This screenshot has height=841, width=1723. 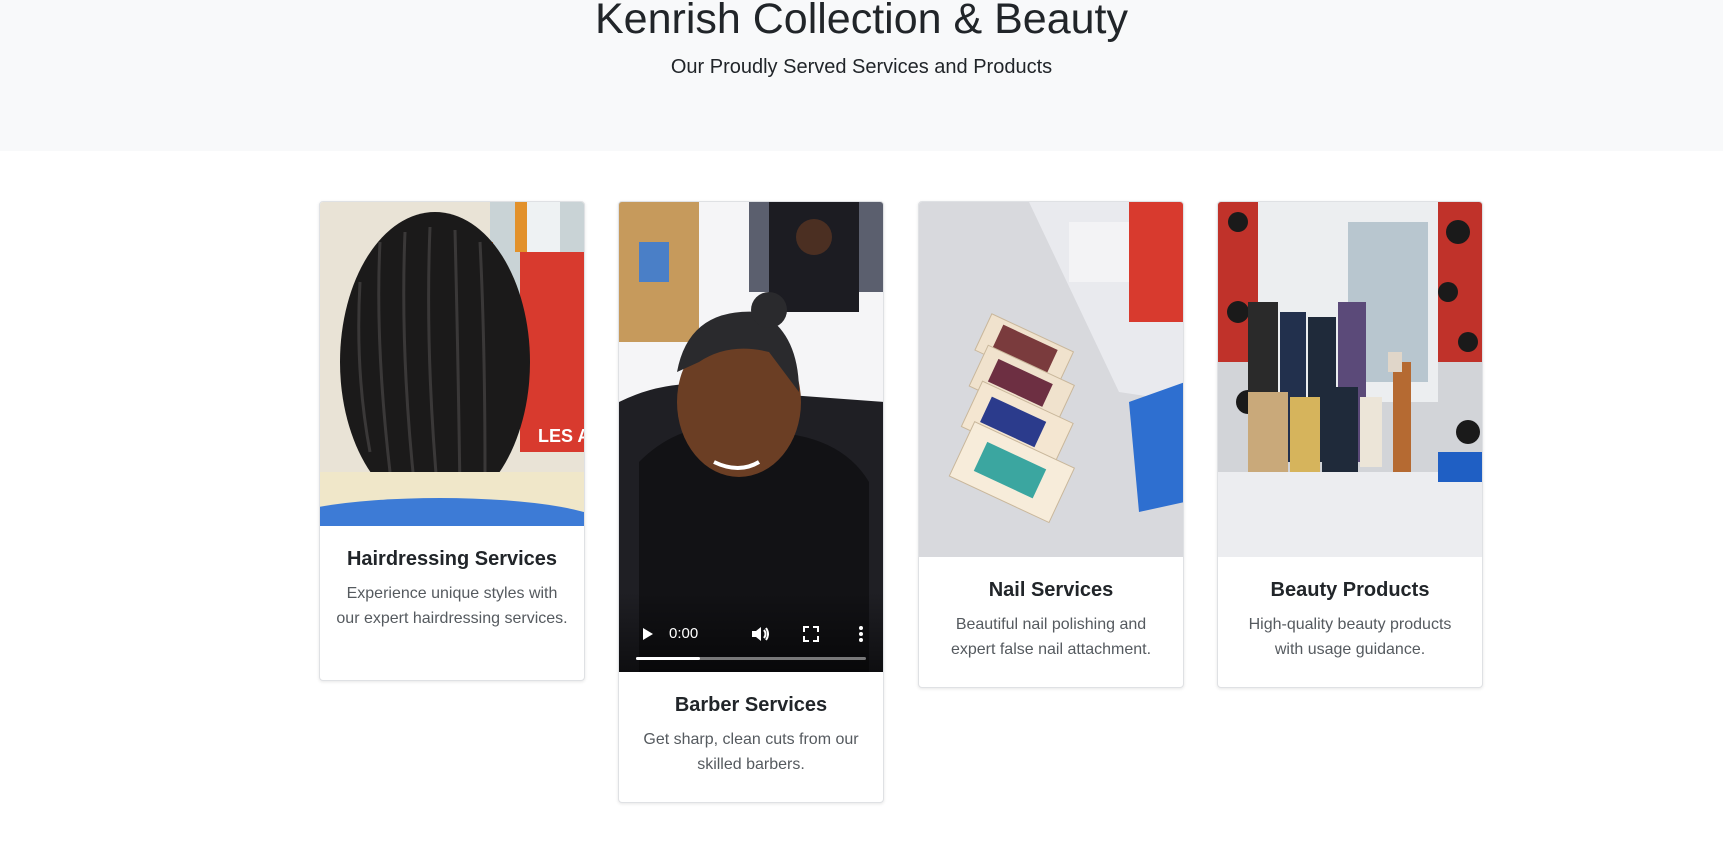 I want to click on nails-image, so click(x=1051, y=379).